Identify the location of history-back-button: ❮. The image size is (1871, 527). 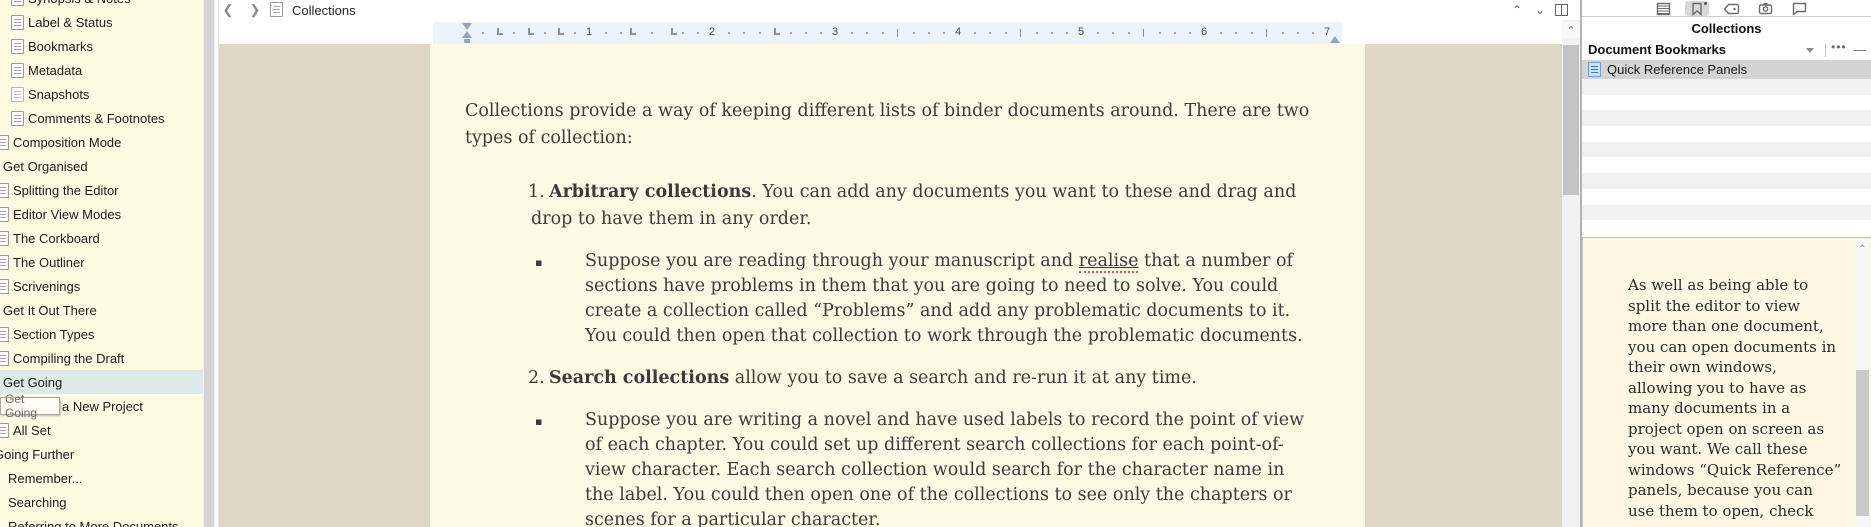
(228, 10).